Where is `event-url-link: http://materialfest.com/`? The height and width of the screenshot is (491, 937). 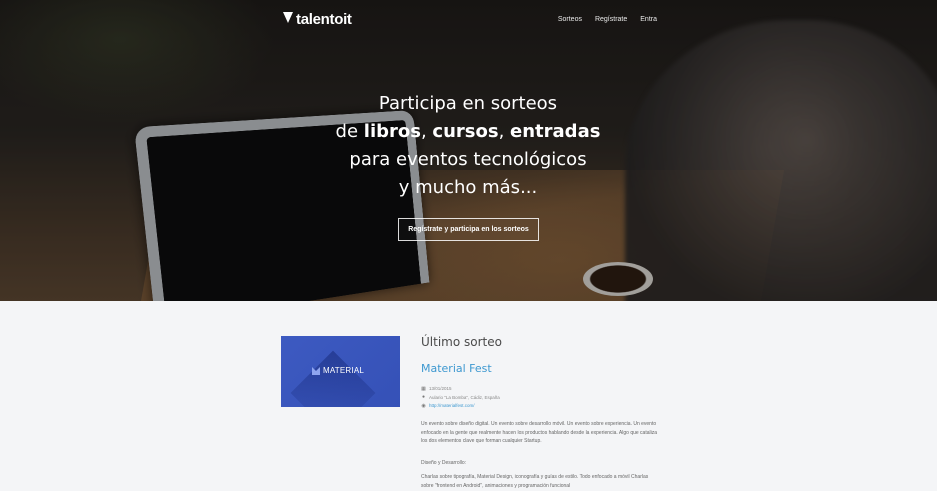 event-url-link: http://materialfest.com/ is located at coordinates (452, 406).